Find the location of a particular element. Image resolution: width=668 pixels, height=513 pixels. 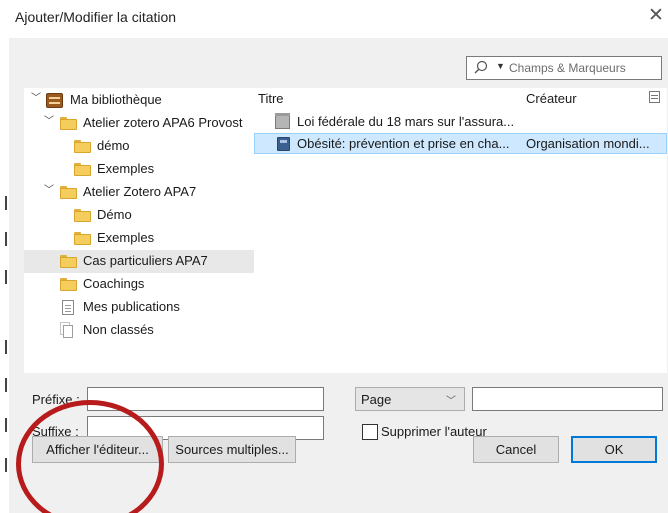

background-window-edge is located at coordinates (4, 275).